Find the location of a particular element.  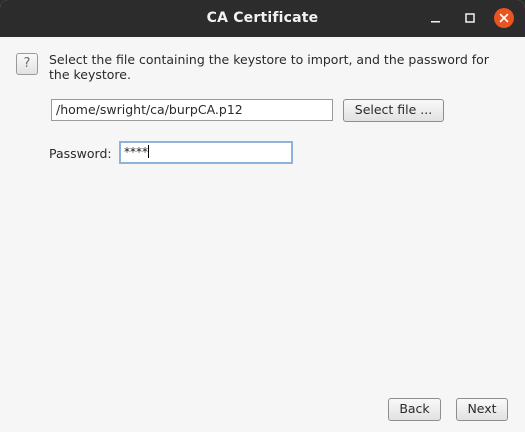

back-button: Back is located at coordinates (414, 409).